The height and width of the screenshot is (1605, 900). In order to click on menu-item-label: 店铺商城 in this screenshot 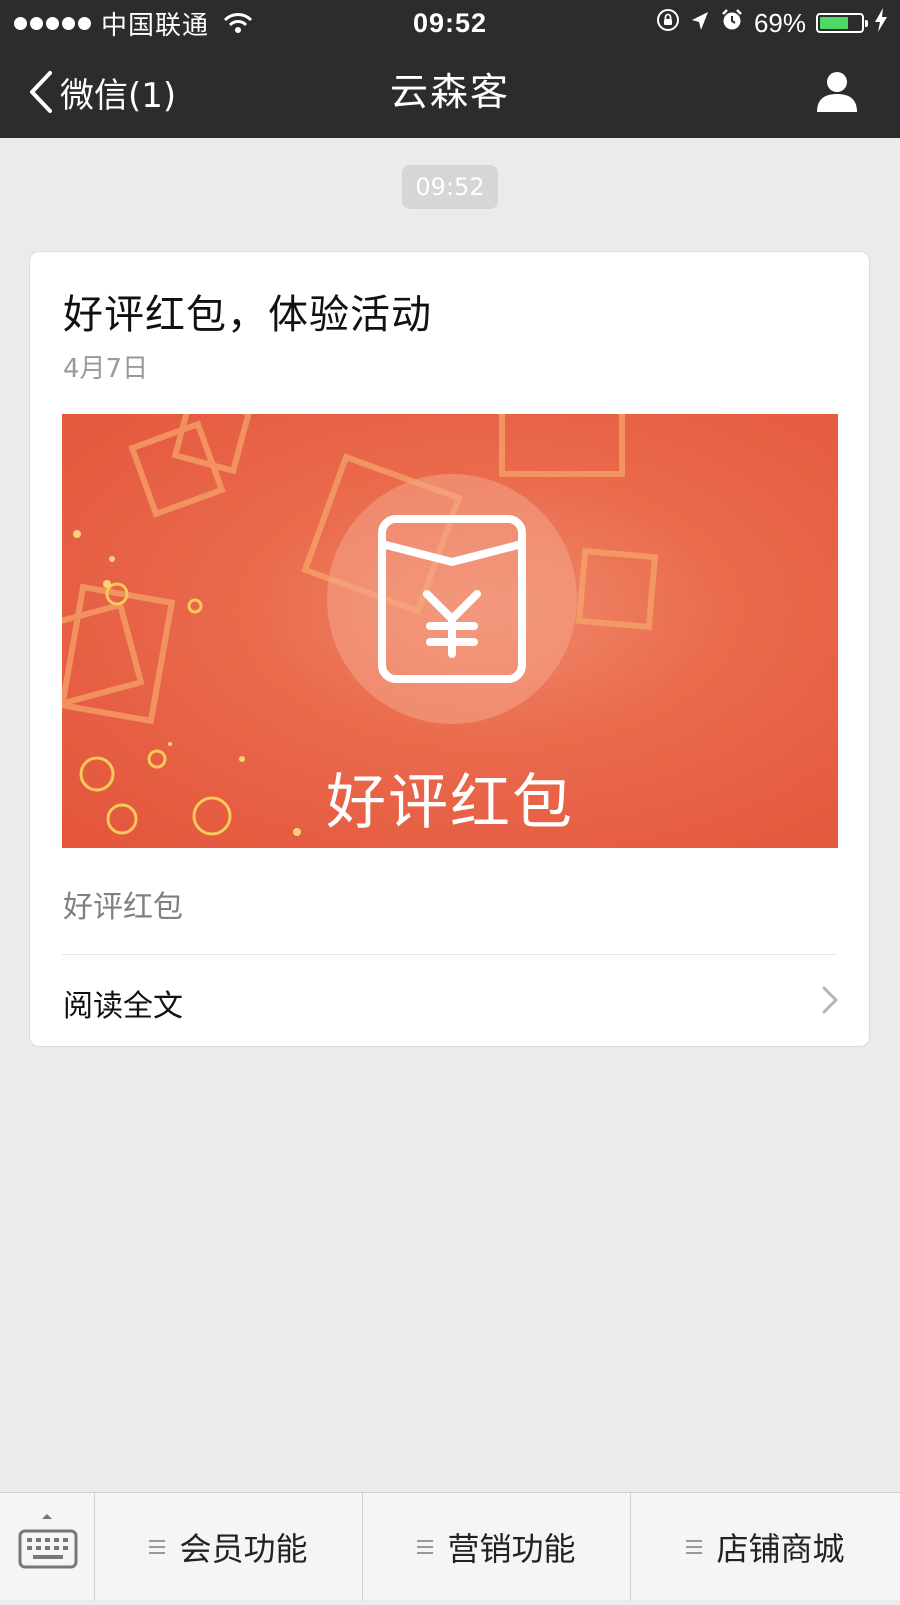, I will do `click(780, 1549)`.